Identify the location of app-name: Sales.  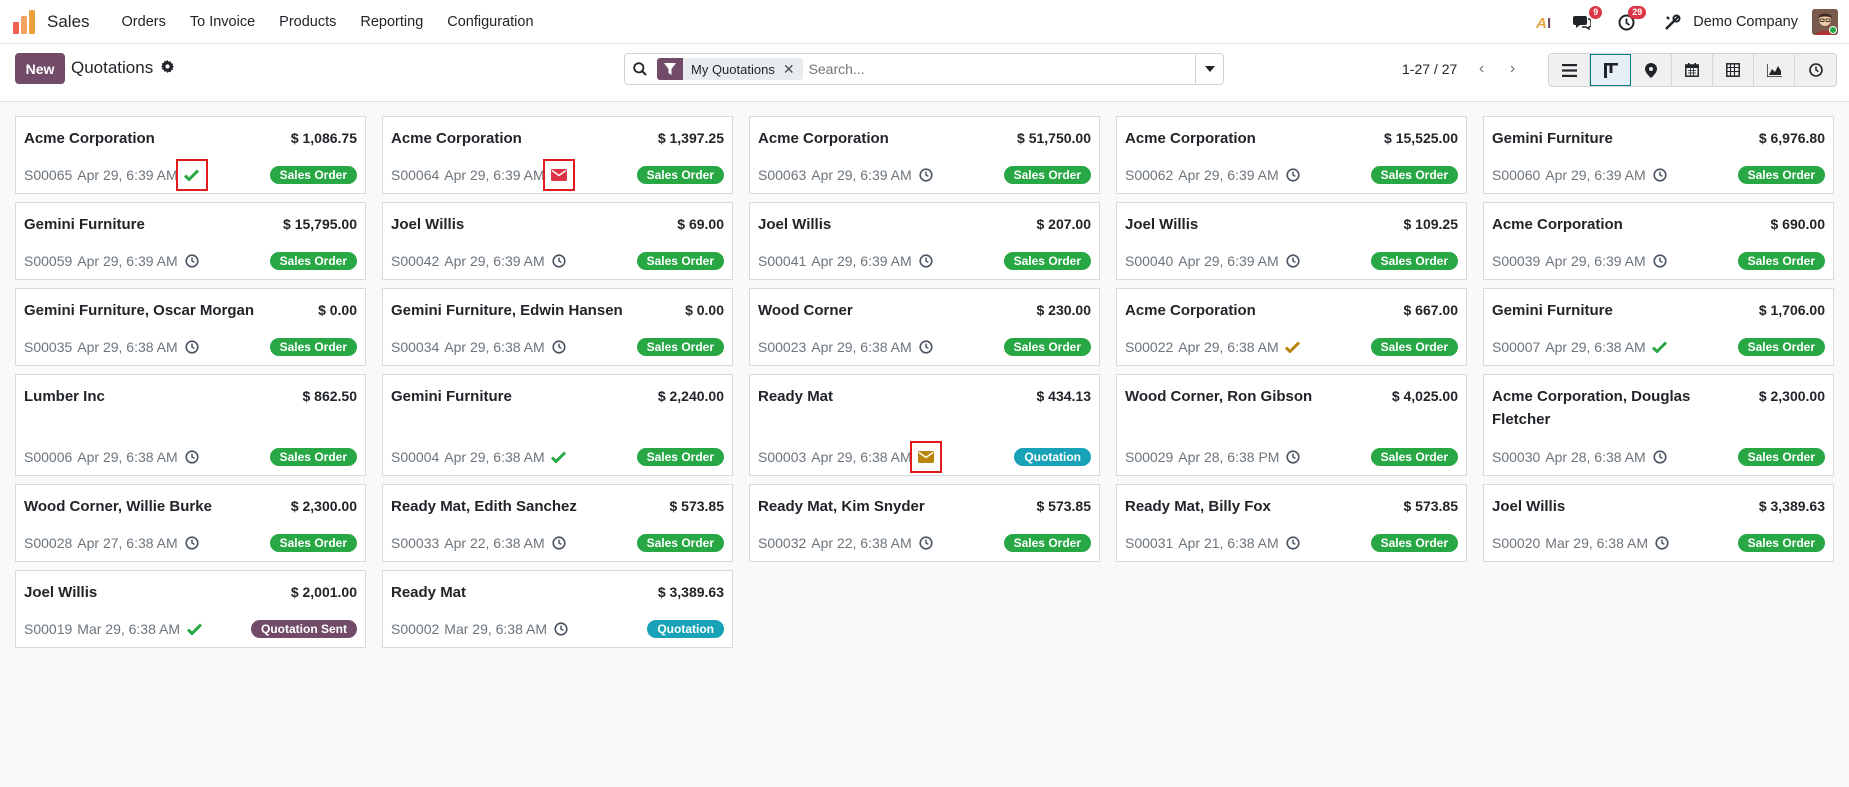
(68, 22).